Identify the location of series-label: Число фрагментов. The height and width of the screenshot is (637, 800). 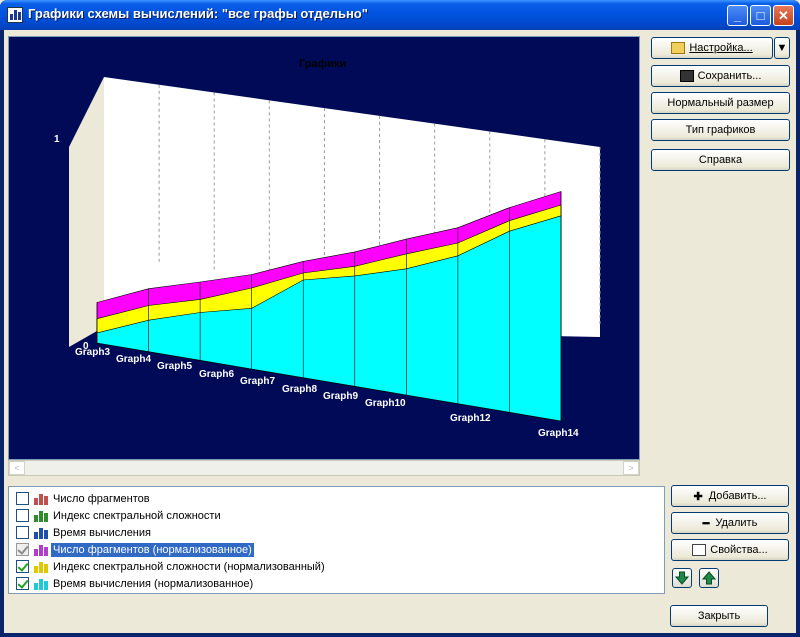
(101, 498).